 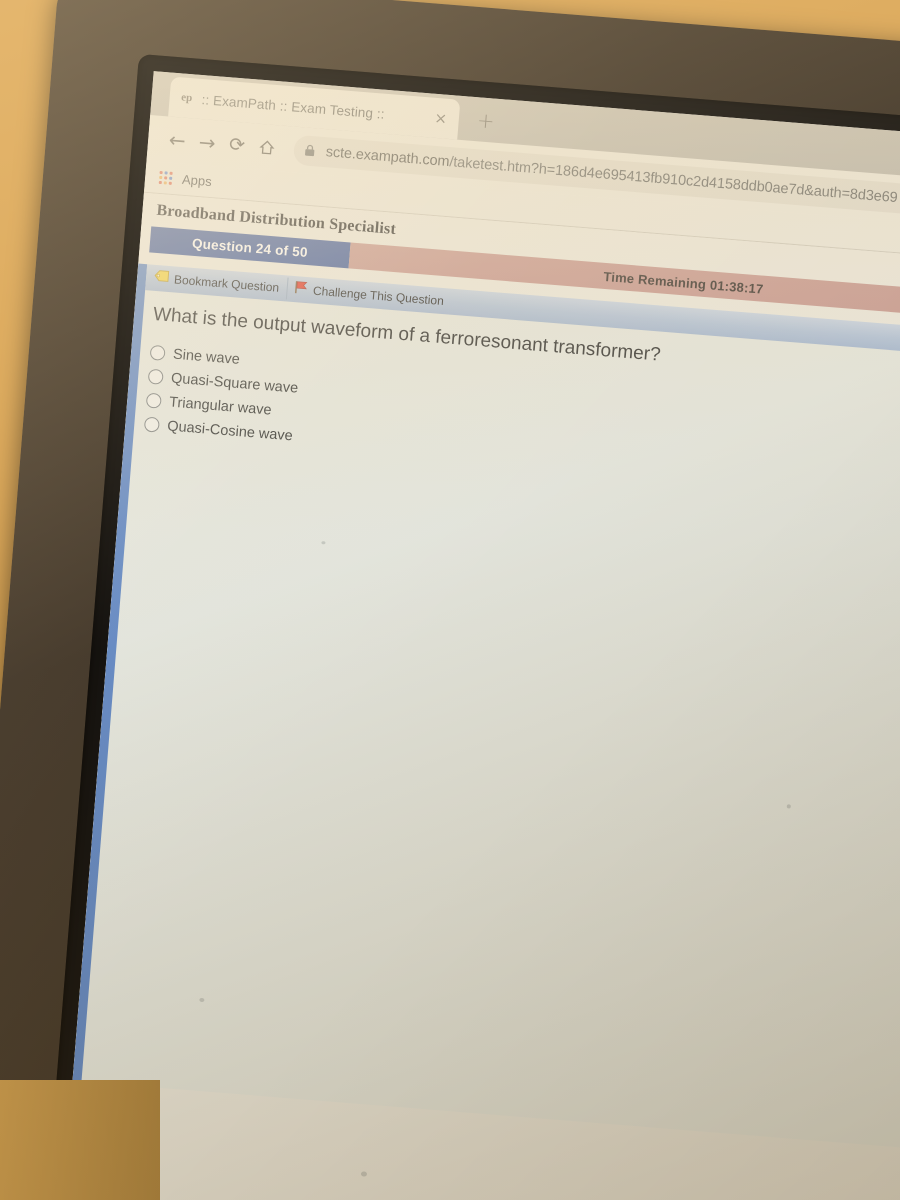 I want to click on red-flag-icon, so click(x=300, y=290).